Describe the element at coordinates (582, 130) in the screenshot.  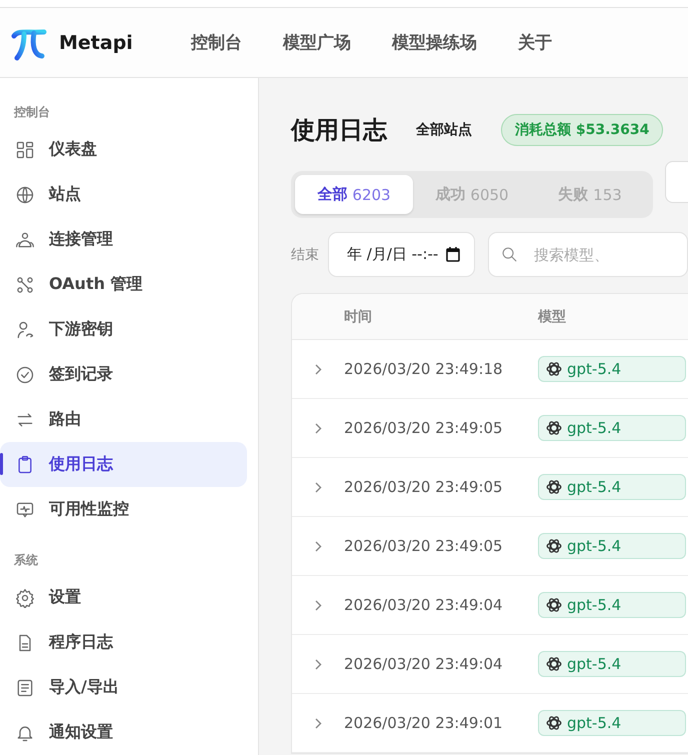
I see `total-cost-badge: 消耗总额 $53.3634` at that location.